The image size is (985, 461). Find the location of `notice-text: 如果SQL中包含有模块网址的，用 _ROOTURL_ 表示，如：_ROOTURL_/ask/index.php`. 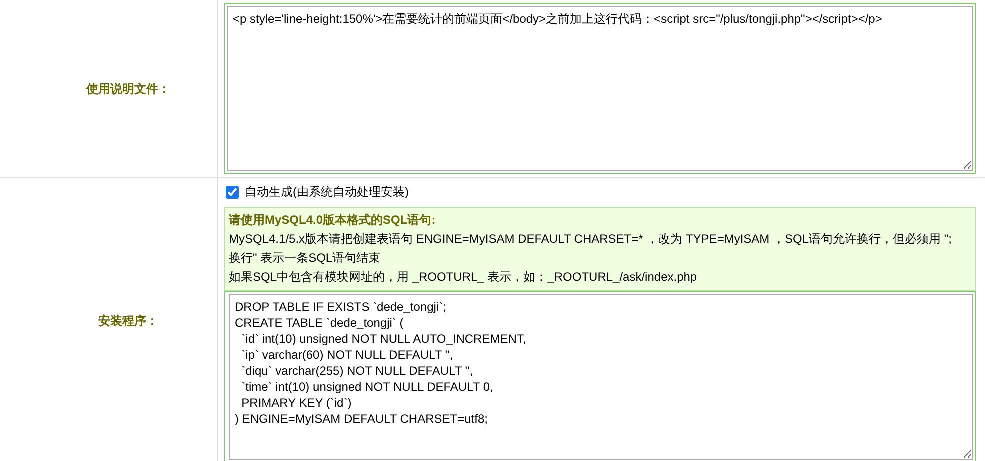

notice-text: 如果SQL中包含有模块网址的，用 _ROOTURL_ 表示，如：_ROOTURL_/ask/index.php is located at coordinates (463, 277).